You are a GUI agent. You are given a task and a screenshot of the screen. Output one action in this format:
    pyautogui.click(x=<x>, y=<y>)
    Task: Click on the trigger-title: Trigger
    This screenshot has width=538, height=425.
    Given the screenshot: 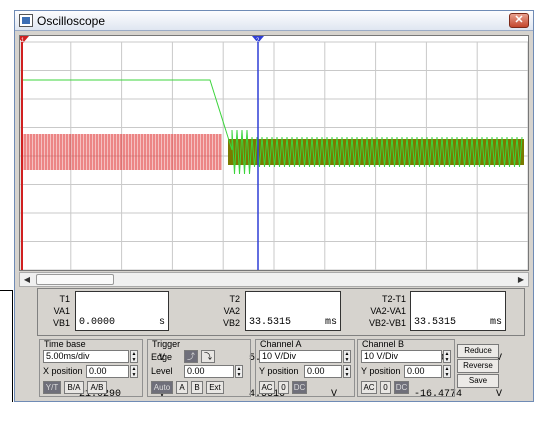 What is the action you would take?
    pyautogui.click(x=166, y=344)
    